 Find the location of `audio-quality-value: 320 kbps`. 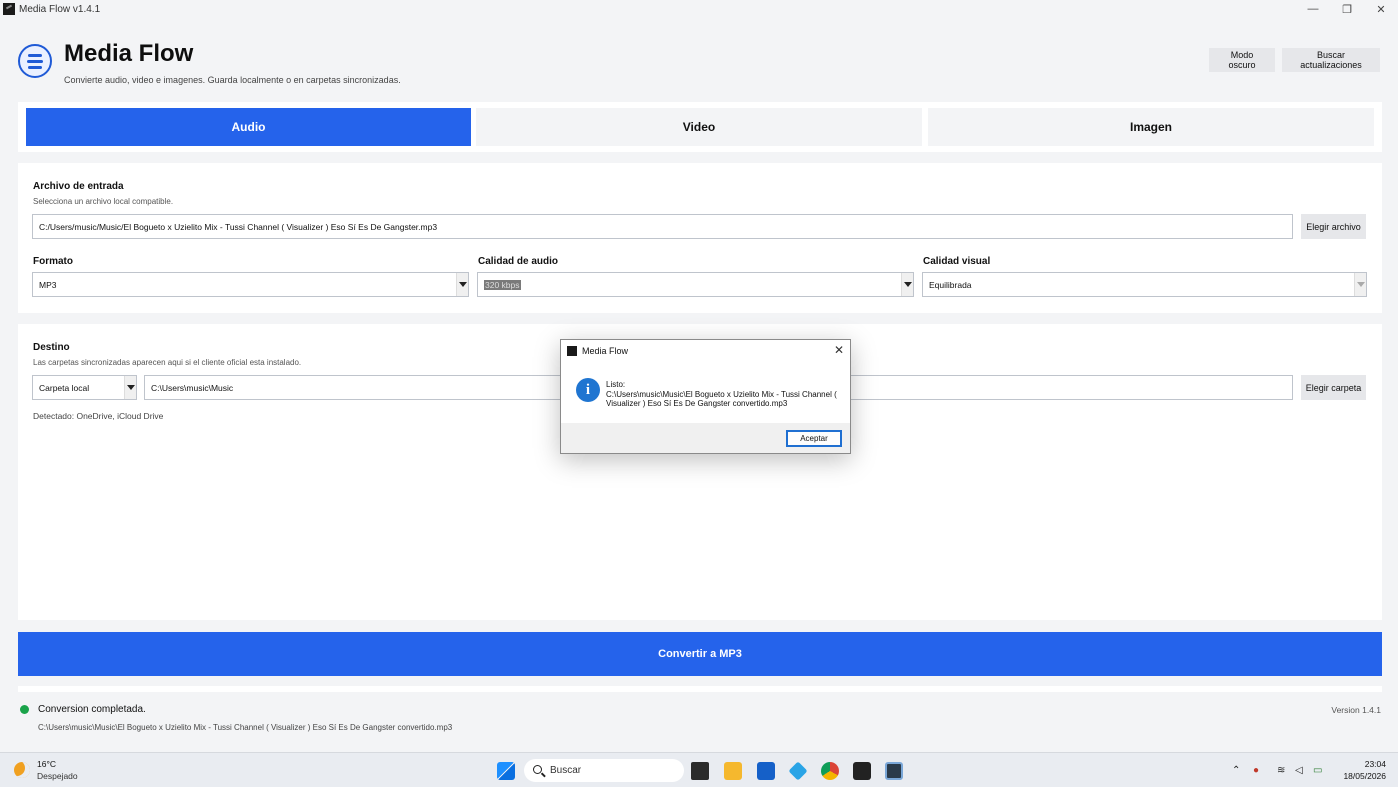

audio-quality-value: 320 kbps is located at coordinates (502, 284).